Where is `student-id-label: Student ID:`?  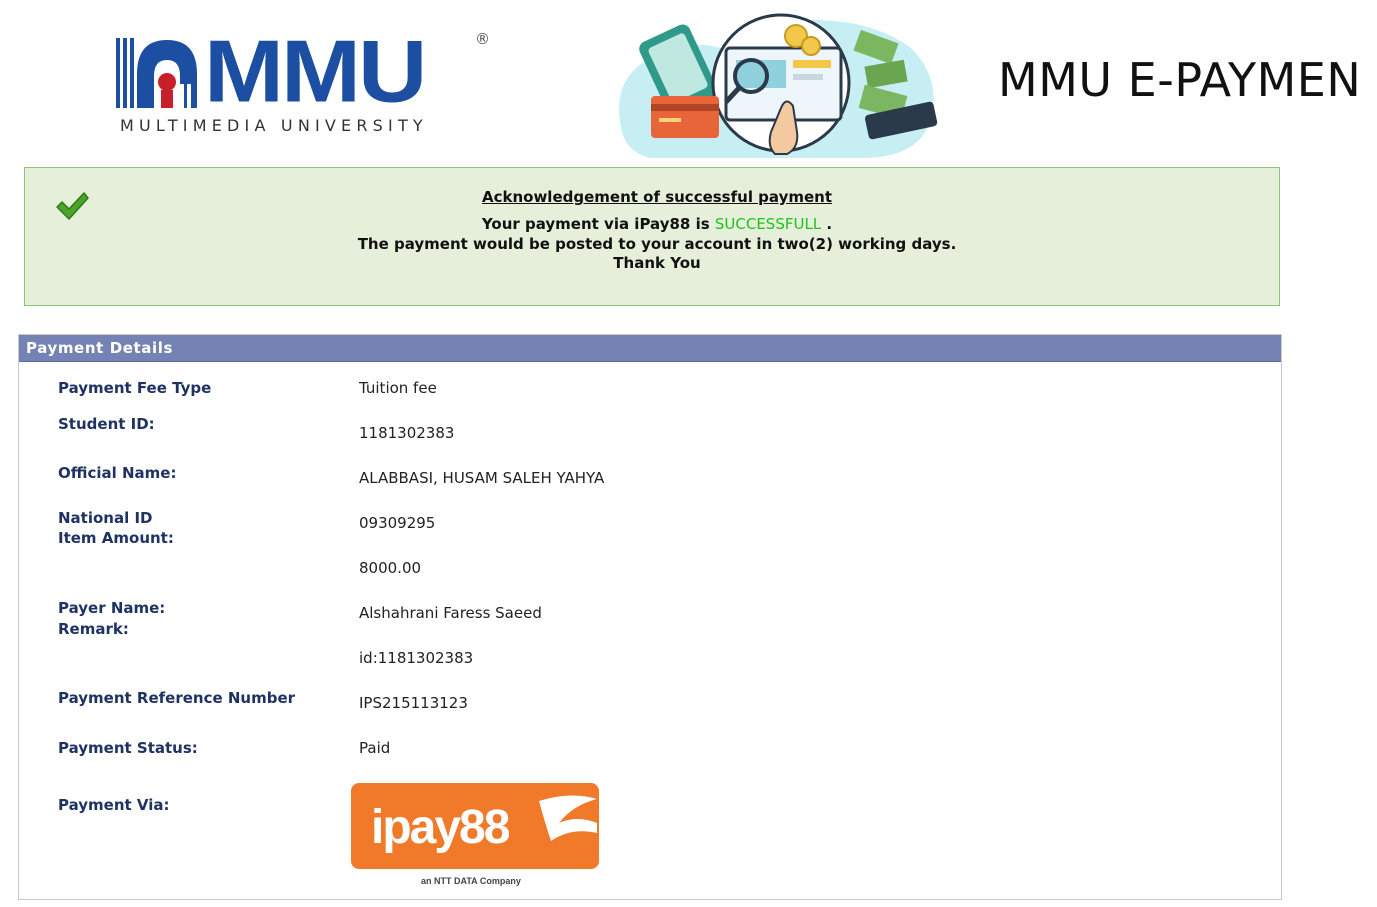 student-id-label: Student ID: is located at coordinates (106, 424).